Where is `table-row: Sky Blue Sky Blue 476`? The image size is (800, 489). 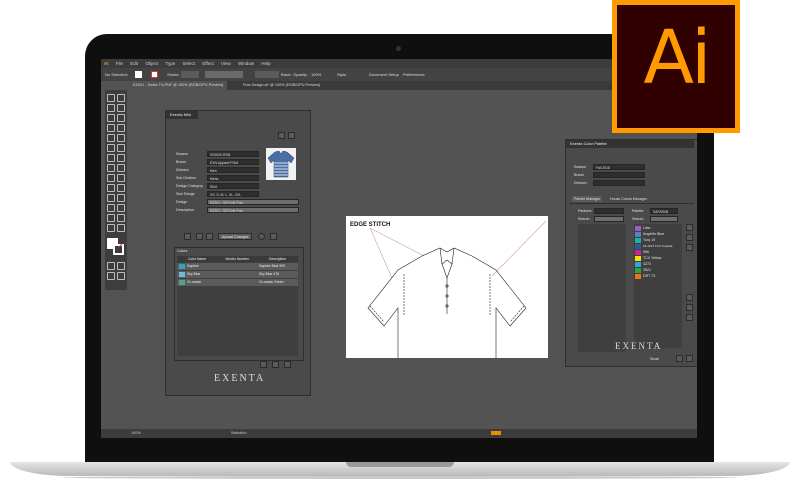
table-row: Sky Blue Sky Blue 476 is located at coordinates (237, 274).